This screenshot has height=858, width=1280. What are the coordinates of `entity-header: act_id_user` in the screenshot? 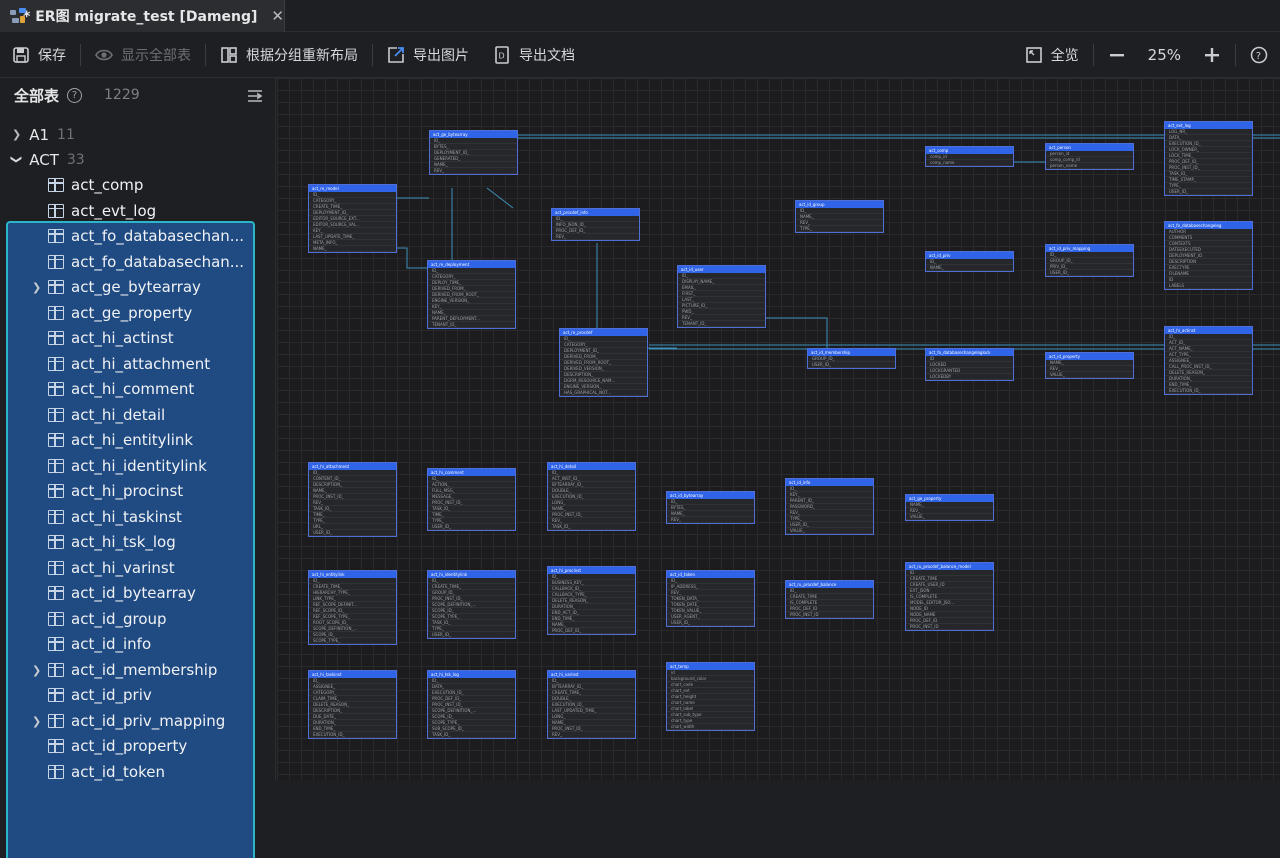 It's located at (721, 269).